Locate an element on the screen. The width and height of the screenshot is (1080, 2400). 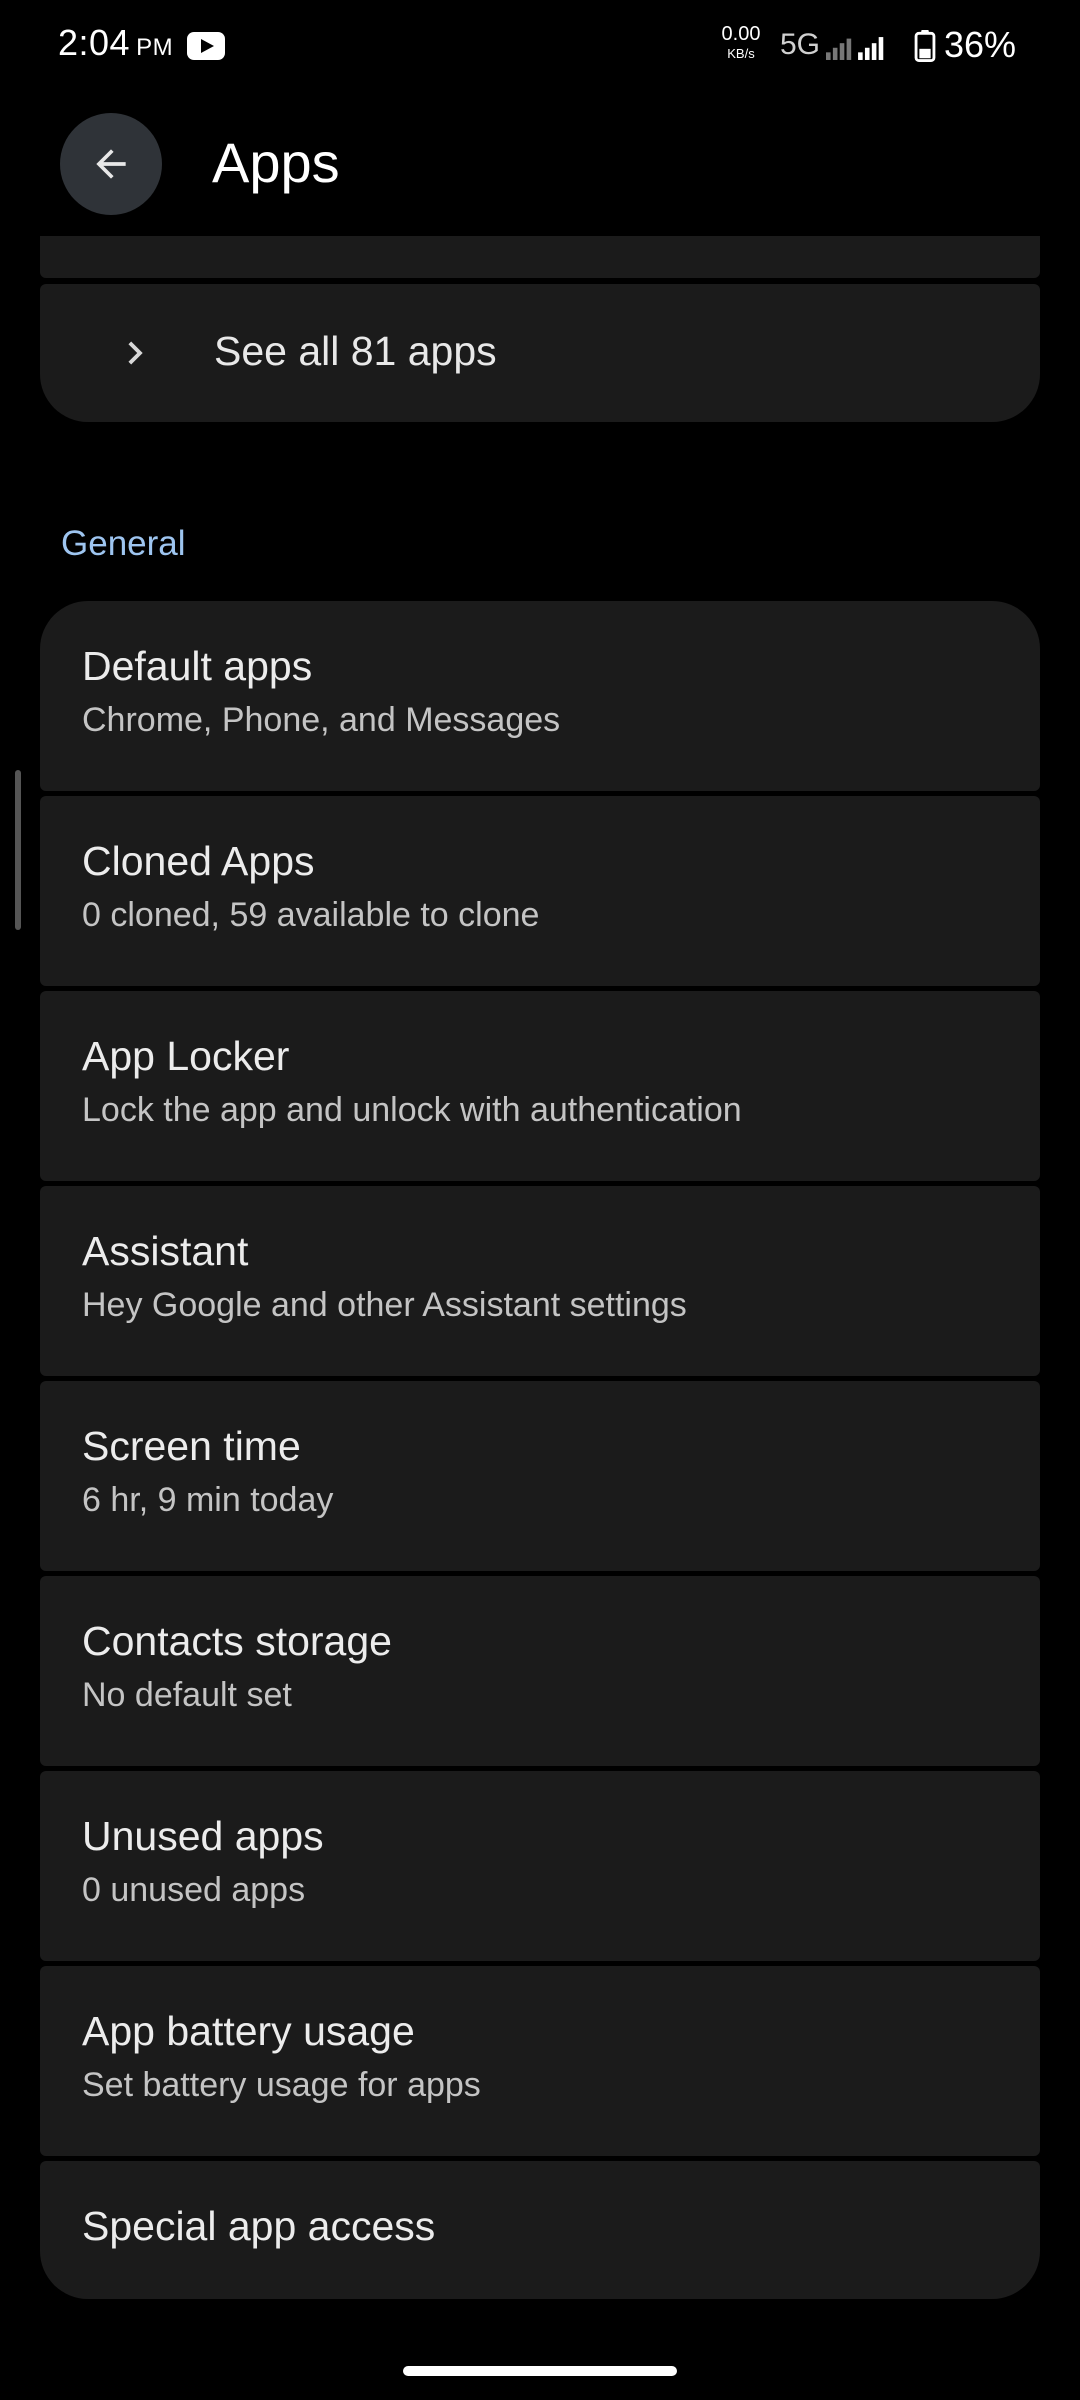
setting-subtitle: 0 cloned, 59 available to clone is located at coordinates (311, 915).